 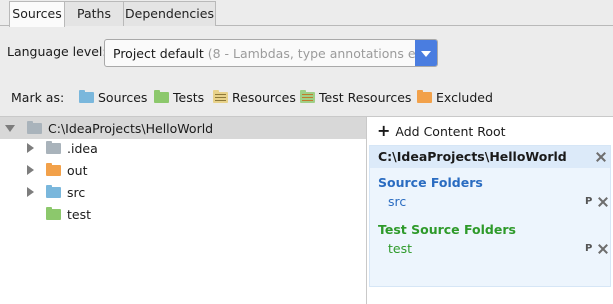 I want to click on tab-sources: Sources, so click(x=37, y=14).